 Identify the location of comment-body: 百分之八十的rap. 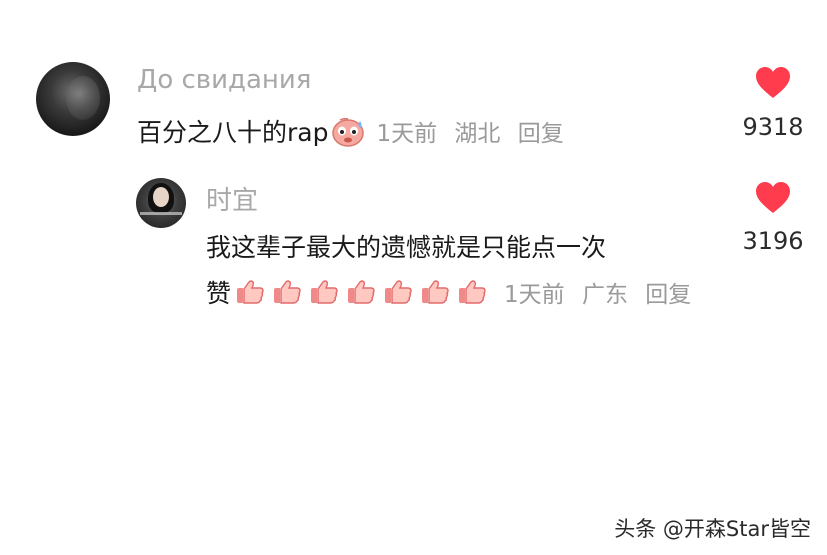
(233, 132).